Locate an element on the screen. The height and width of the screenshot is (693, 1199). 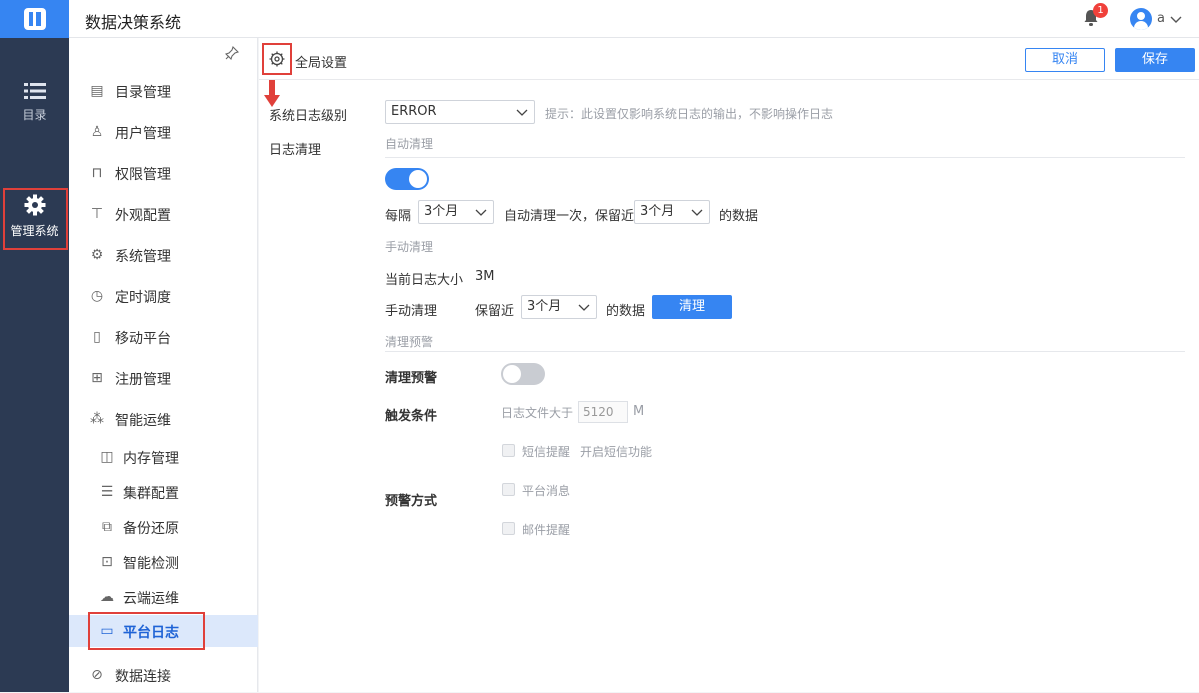
sidebar-item-system-management: ⚙ 系统管理 is located at coordinates (163, 255).